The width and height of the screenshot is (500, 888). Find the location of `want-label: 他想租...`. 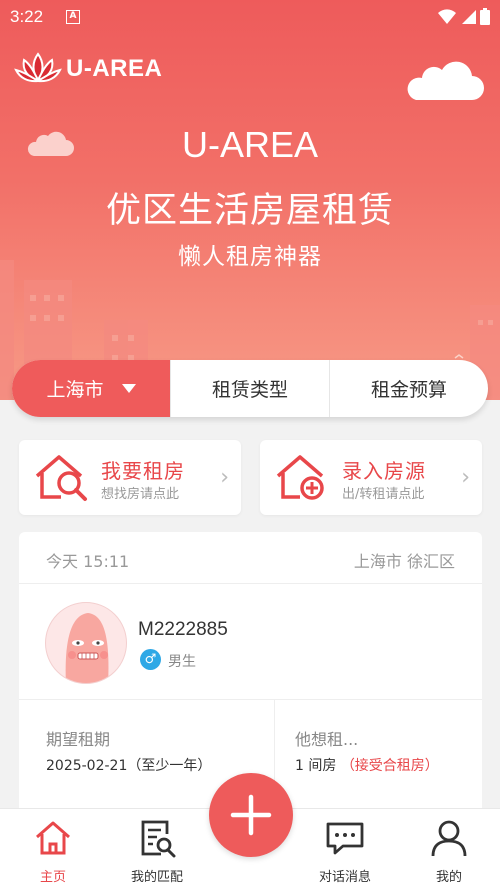

want-label: 他想租... is located at coordinates (327, 739).